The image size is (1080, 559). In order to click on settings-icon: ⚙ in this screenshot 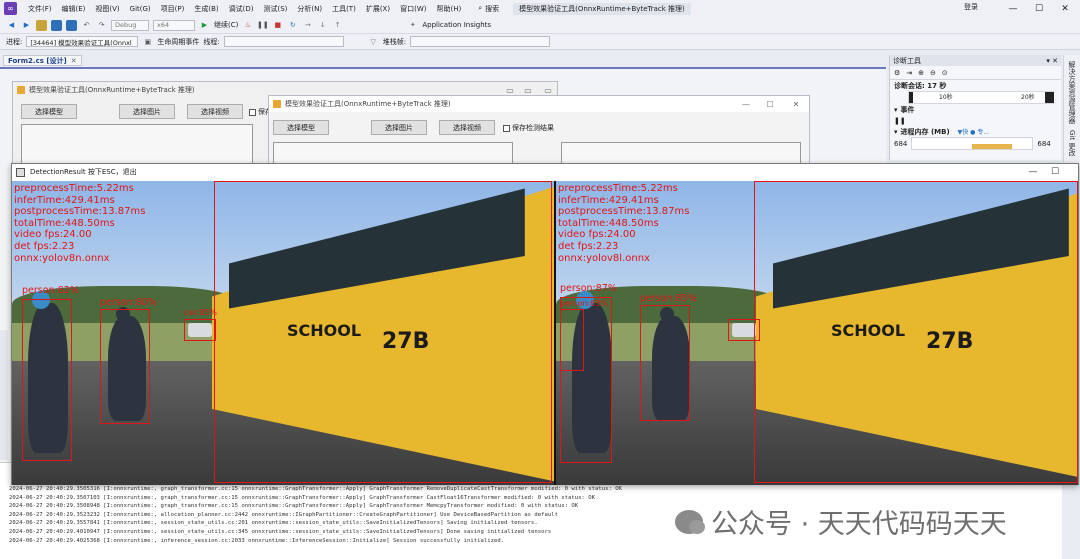, I will do `click(897, 73)`.